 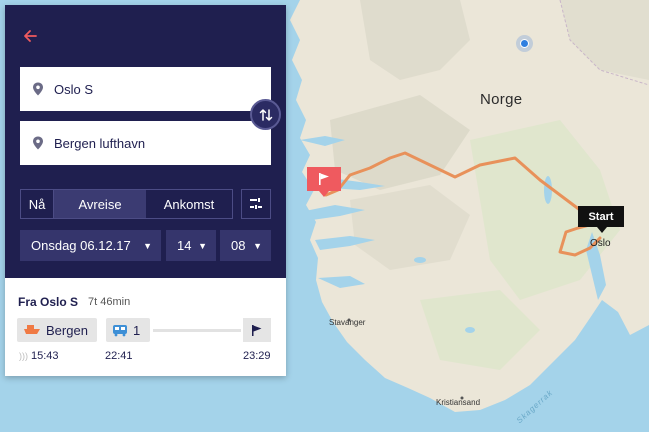 I want to click on swap-vertical-icon, so click(x=265, y=114).